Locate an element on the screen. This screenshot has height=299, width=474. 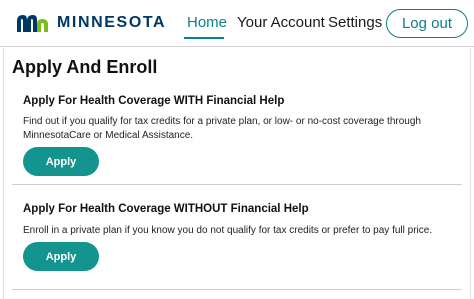
minnesota-logo: MINNESOTA is located at coordinates (90, 23).